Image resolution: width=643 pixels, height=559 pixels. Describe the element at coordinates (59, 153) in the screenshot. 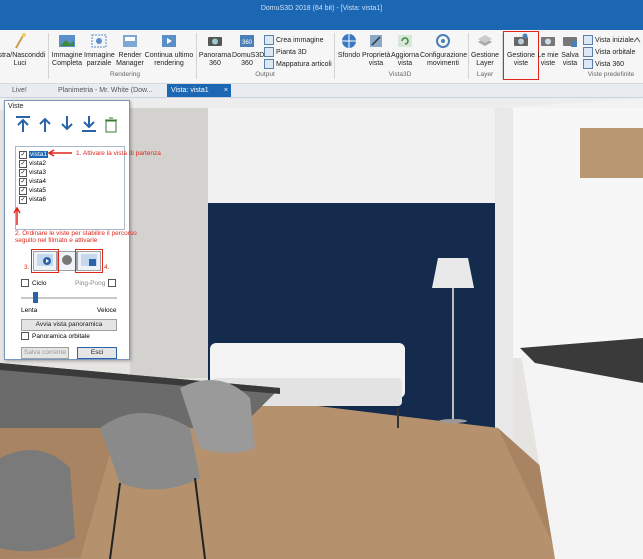

I see `arrow-step1` at that location.